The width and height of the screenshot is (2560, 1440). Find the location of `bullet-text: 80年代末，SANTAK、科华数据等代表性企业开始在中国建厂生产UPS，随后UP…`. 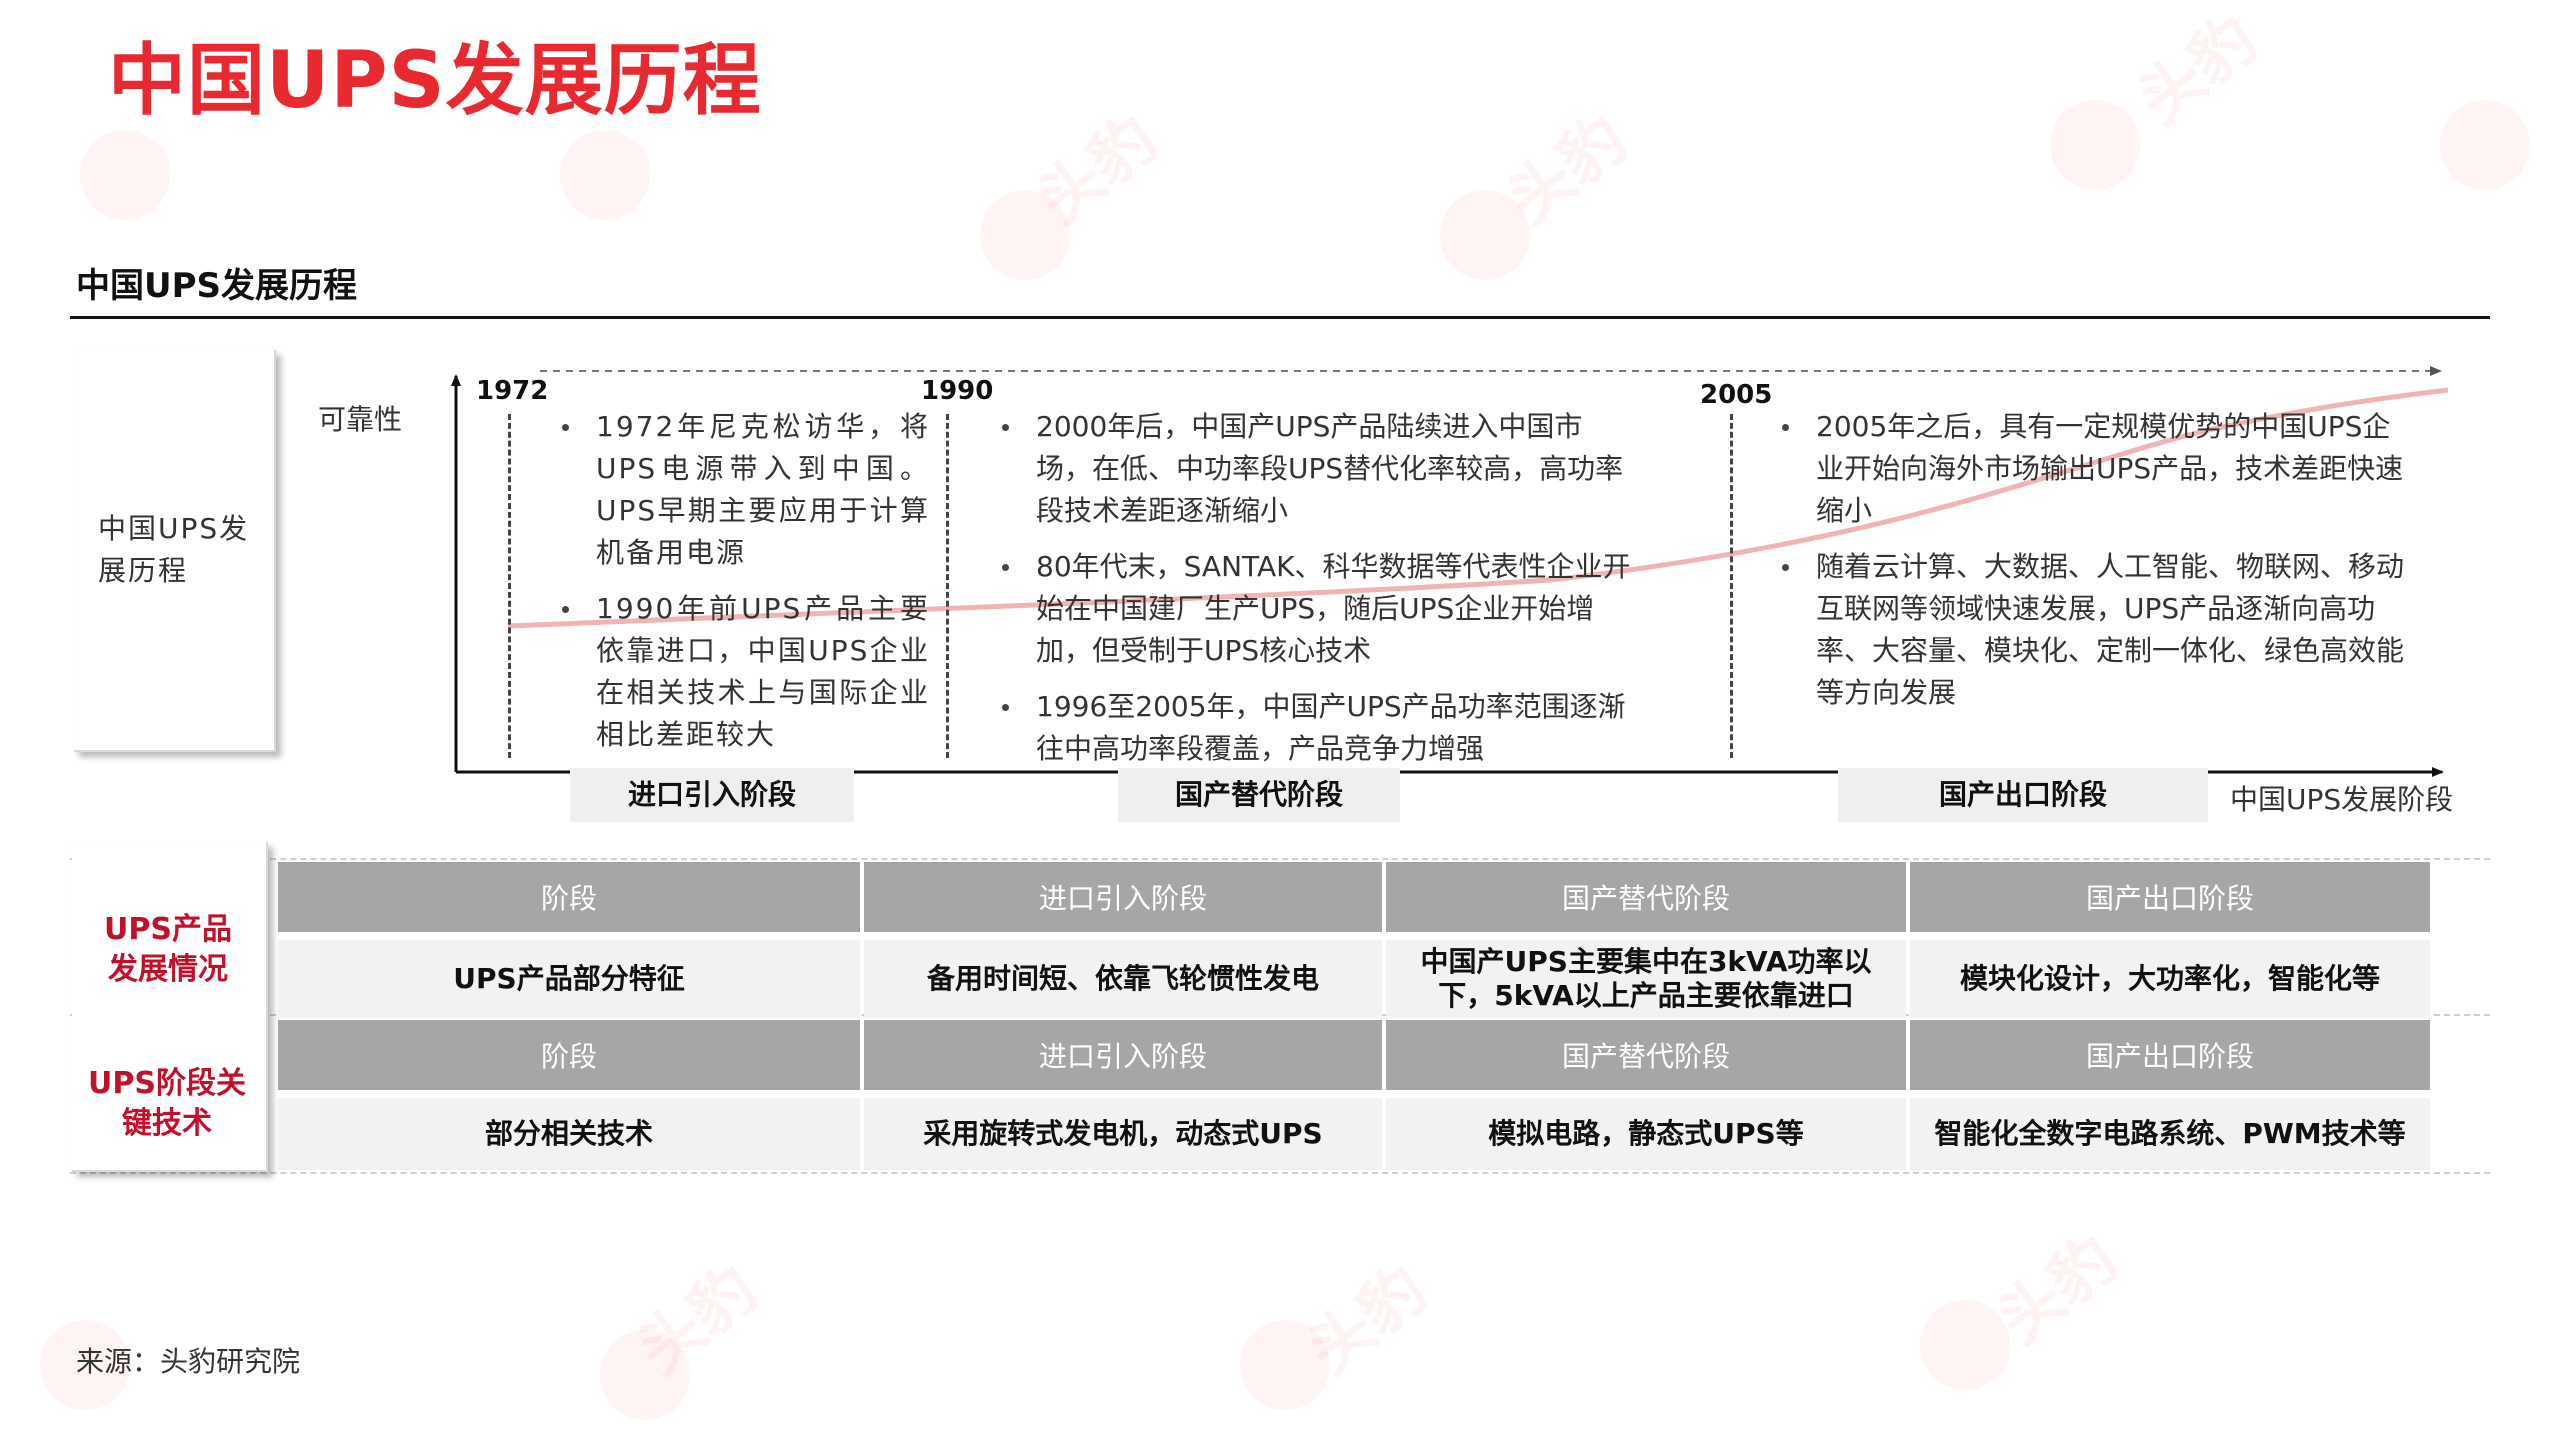

bullet-text: 80年代末，SANTAK、科华数据等代表性企业开始在中国建厂生产UPS，随后UP… is located at coordinates (1333, 608).